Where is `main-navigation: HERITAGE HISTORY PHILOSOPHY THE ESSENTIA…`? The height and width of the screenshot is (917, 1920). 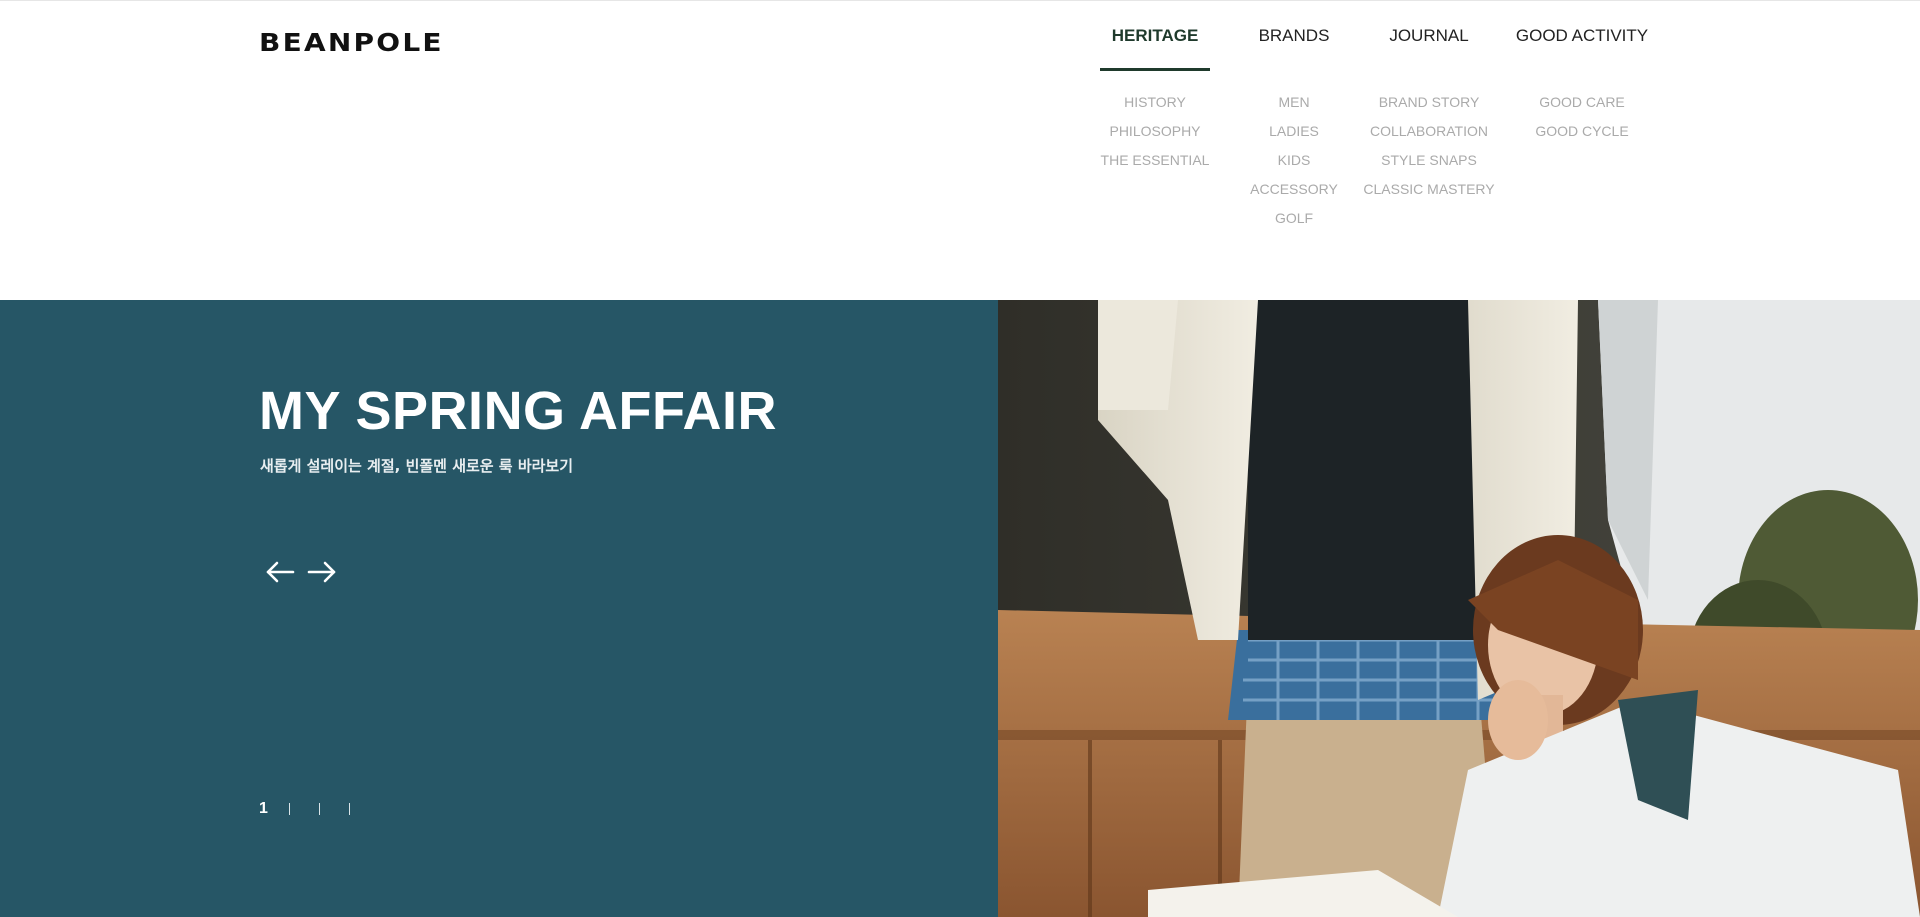 main-navigation: HERITAGE HISTORY PHILOSOPHY THE ESSENTIA… is located at coordinates (1370, 126).